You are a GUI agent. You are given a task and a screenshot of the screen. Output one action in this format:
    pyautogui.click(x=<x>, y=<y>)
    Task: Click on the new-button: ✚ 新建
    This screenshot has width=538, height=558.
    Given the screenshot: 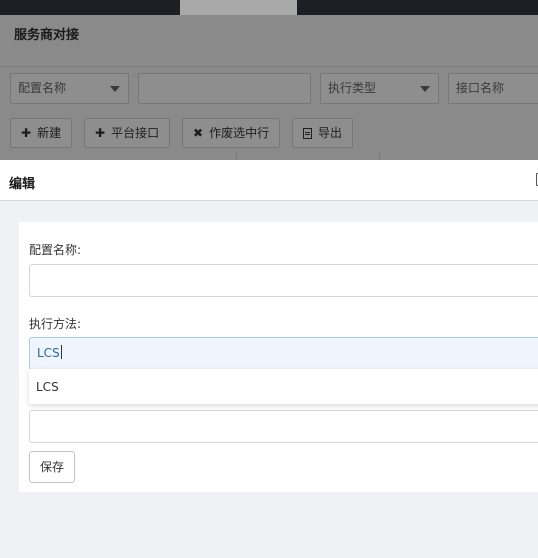 What is the action you would take?
    pyautogui.click(x=41, y=133)
    